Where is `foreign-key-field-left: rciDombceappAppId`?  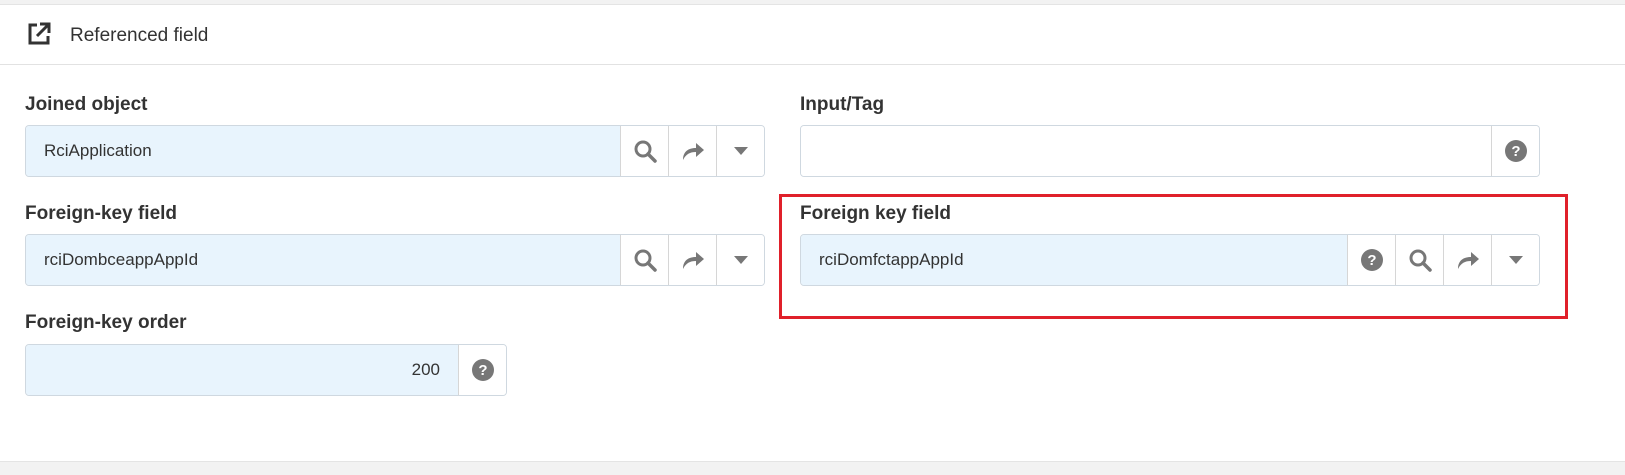
foreign-key-field-left: rciDombceappAppId is located at coordinates (395, 260).